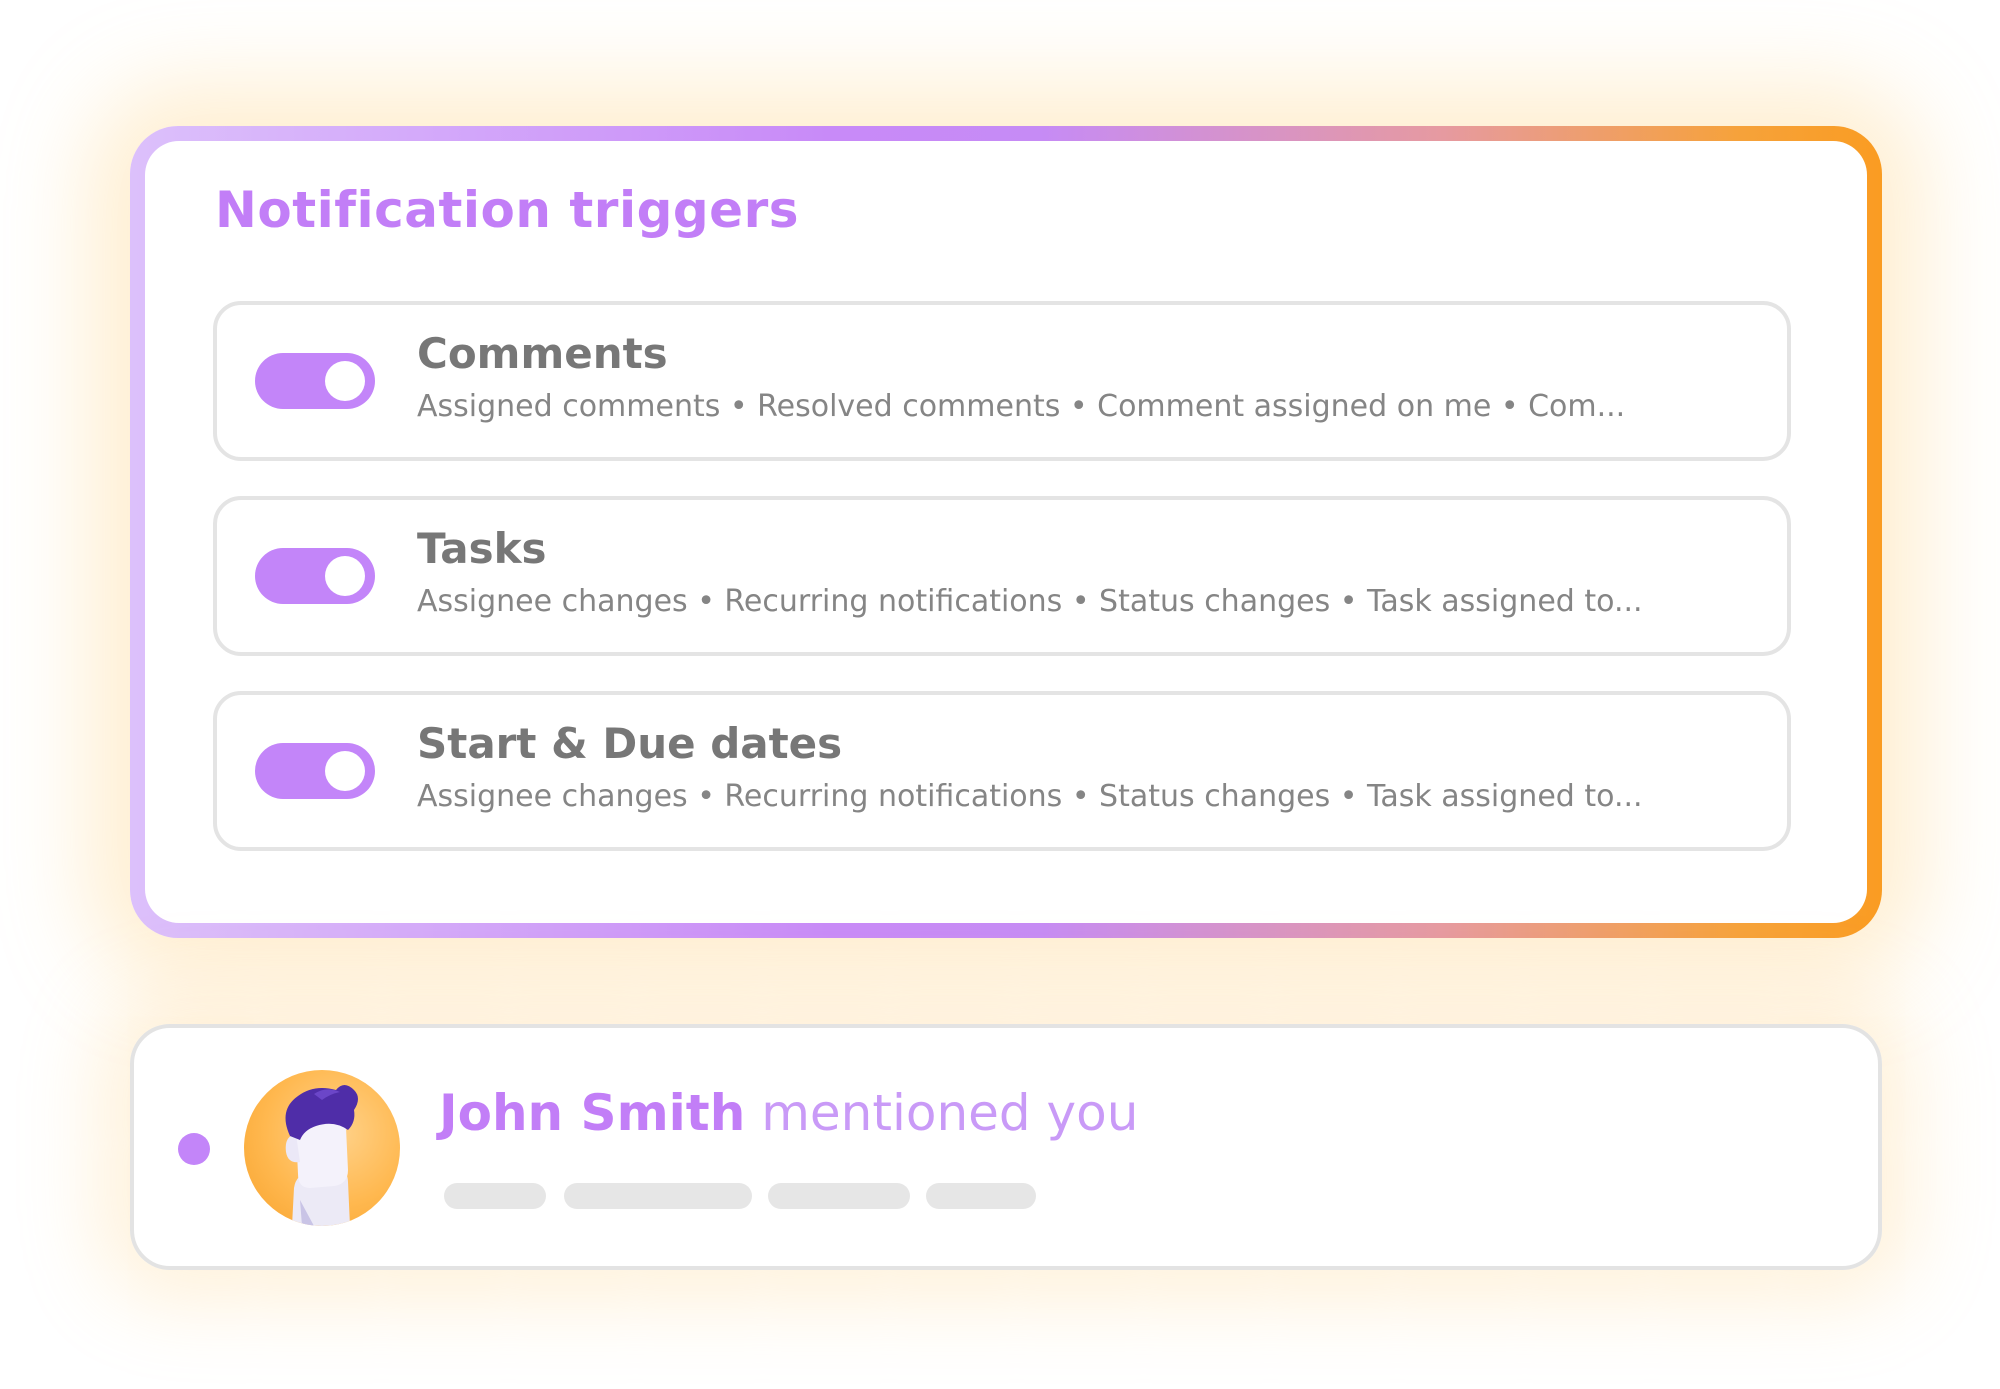  What do you see at coordinates (315, 771) in the screenshot?
I see `start-due-dates-toggle` at bounding box center [315, 771].